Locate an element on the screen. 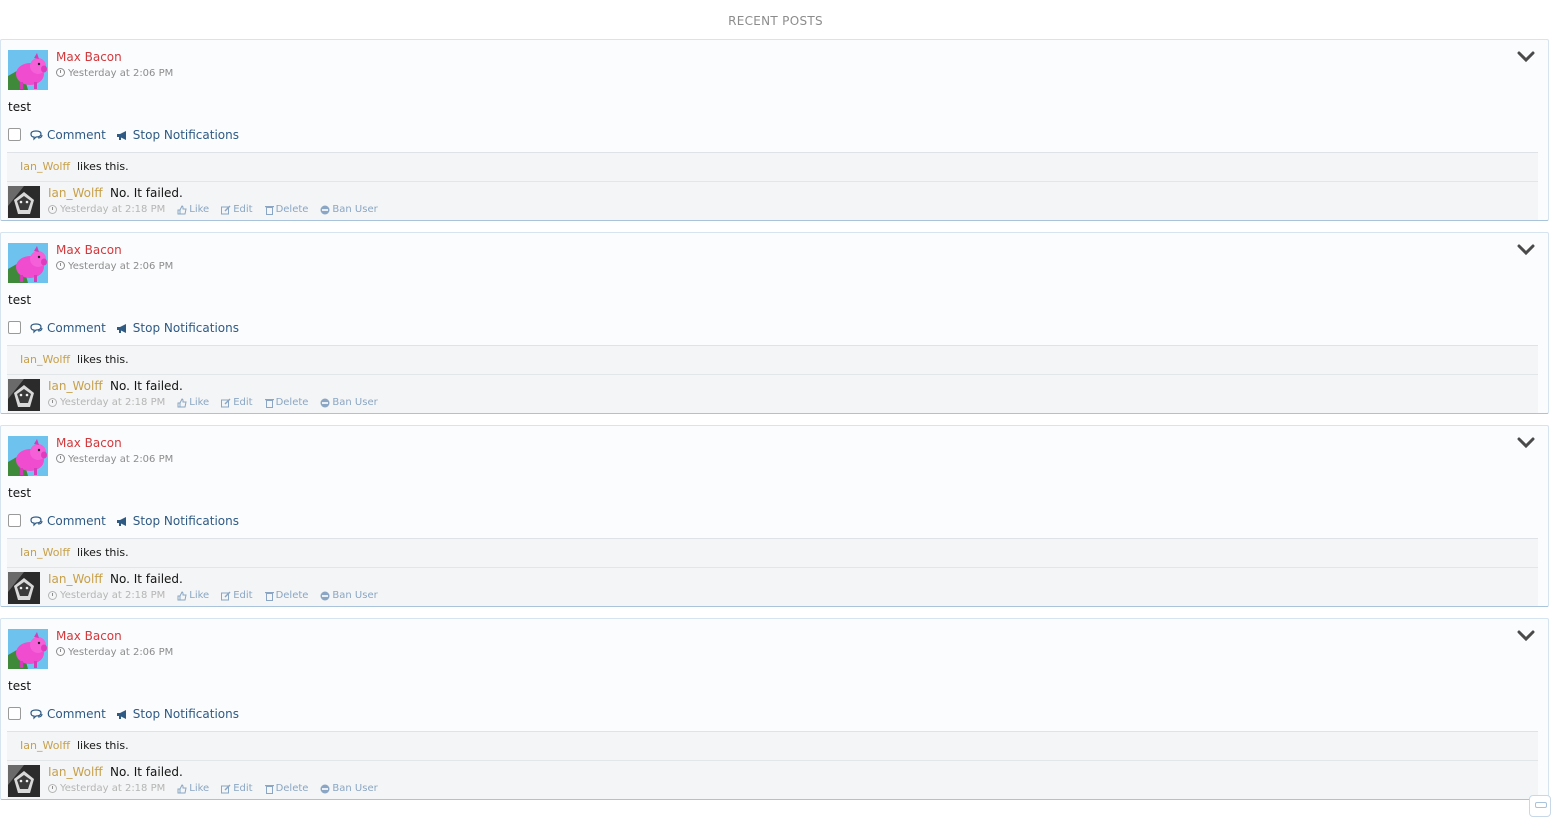  comment-time-text: Yesterday at 2:18 PM is located at coordinates (113, 402).